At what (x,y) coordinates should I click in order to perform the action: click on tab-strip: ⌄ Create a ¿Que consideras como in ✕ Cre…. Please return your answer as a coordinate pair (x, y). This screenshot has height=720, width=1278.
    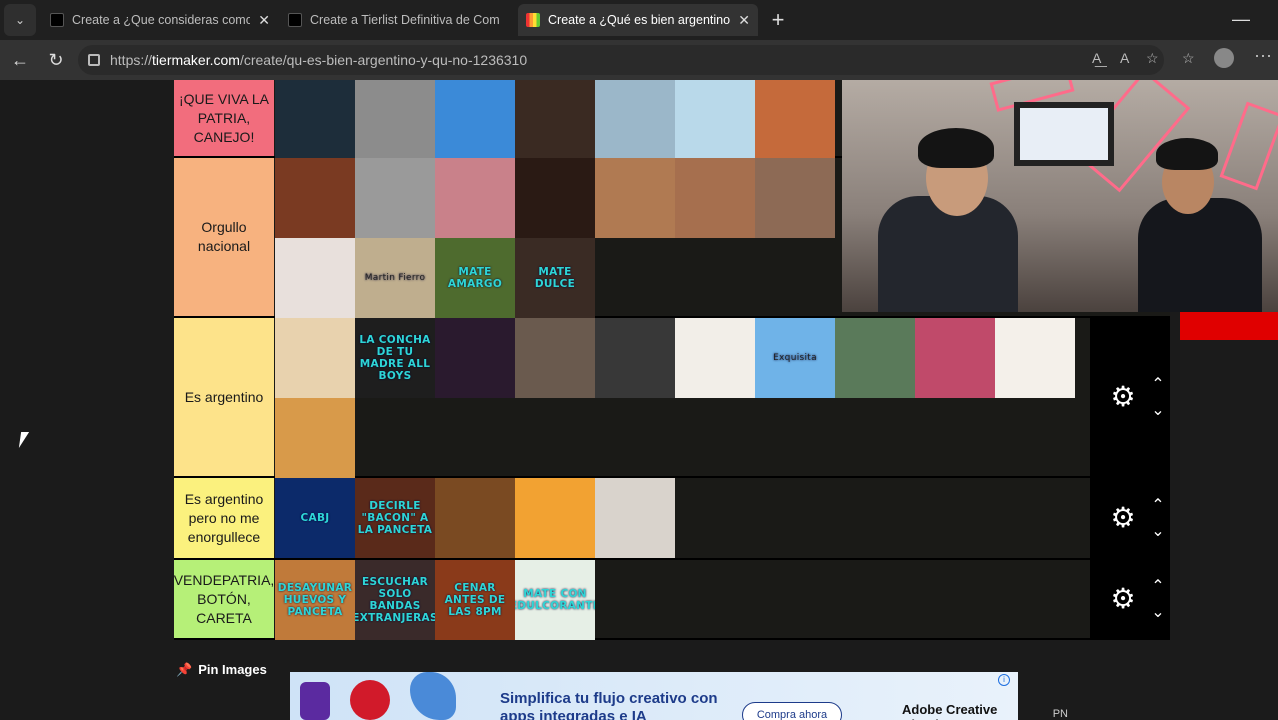
    Looking at the image, I should click on (639, 20).